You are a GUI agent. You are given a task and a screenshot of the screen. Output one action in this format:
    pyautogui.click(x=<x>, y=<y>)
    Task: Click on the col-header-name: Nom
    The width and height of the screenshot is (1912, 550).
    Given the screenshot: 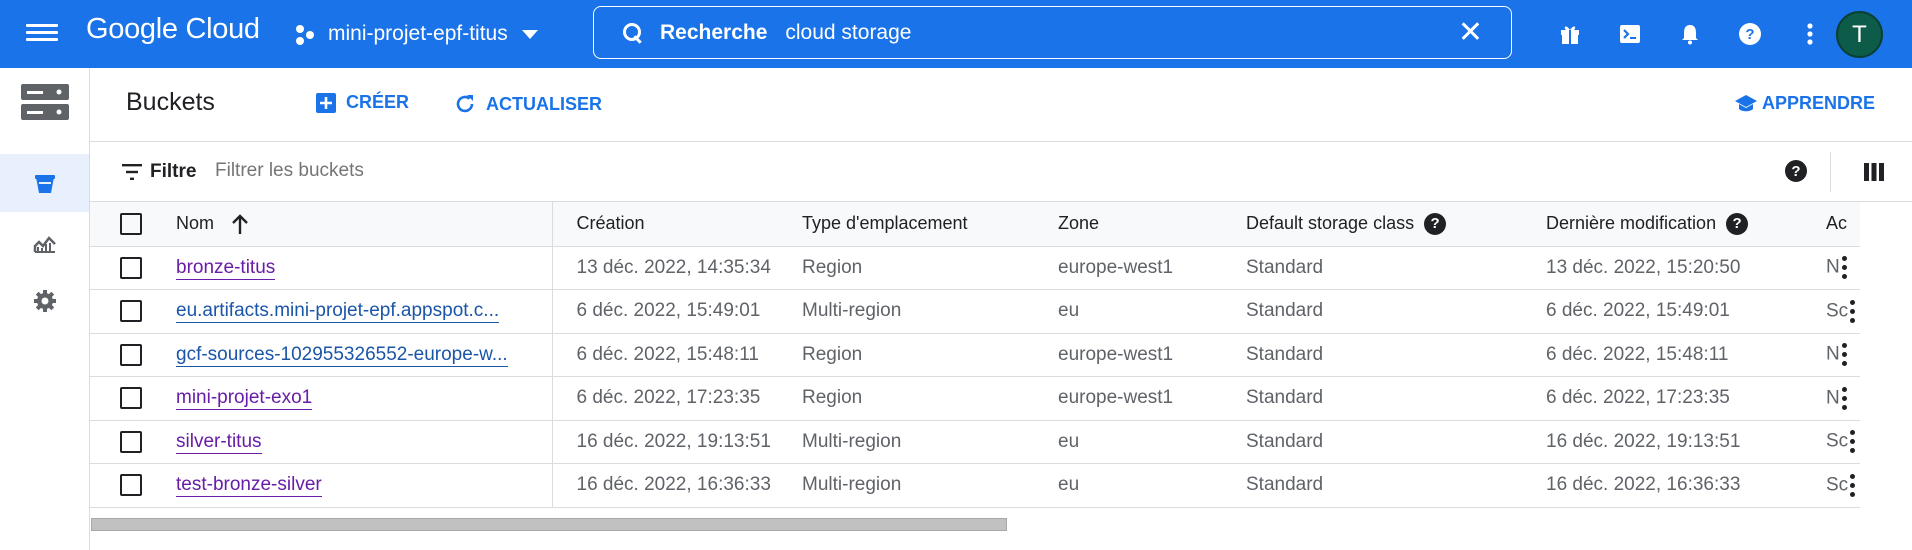 What is the action you would take?
    pyautogui.click(x=352, y=224)
    